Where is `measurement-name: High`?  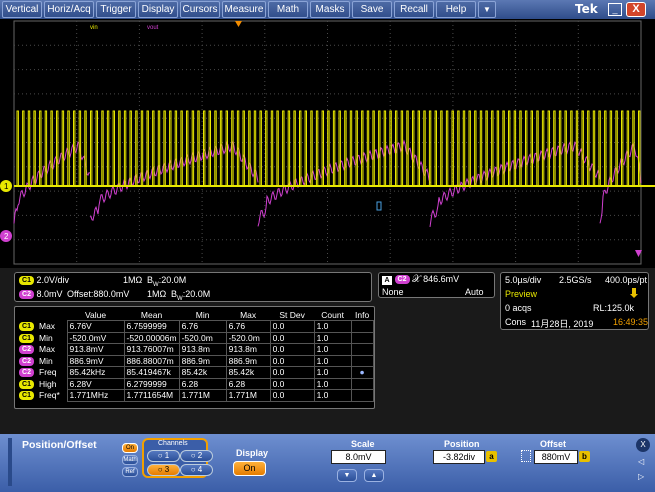 measurement-name: High is located at coordinates (48, 383).